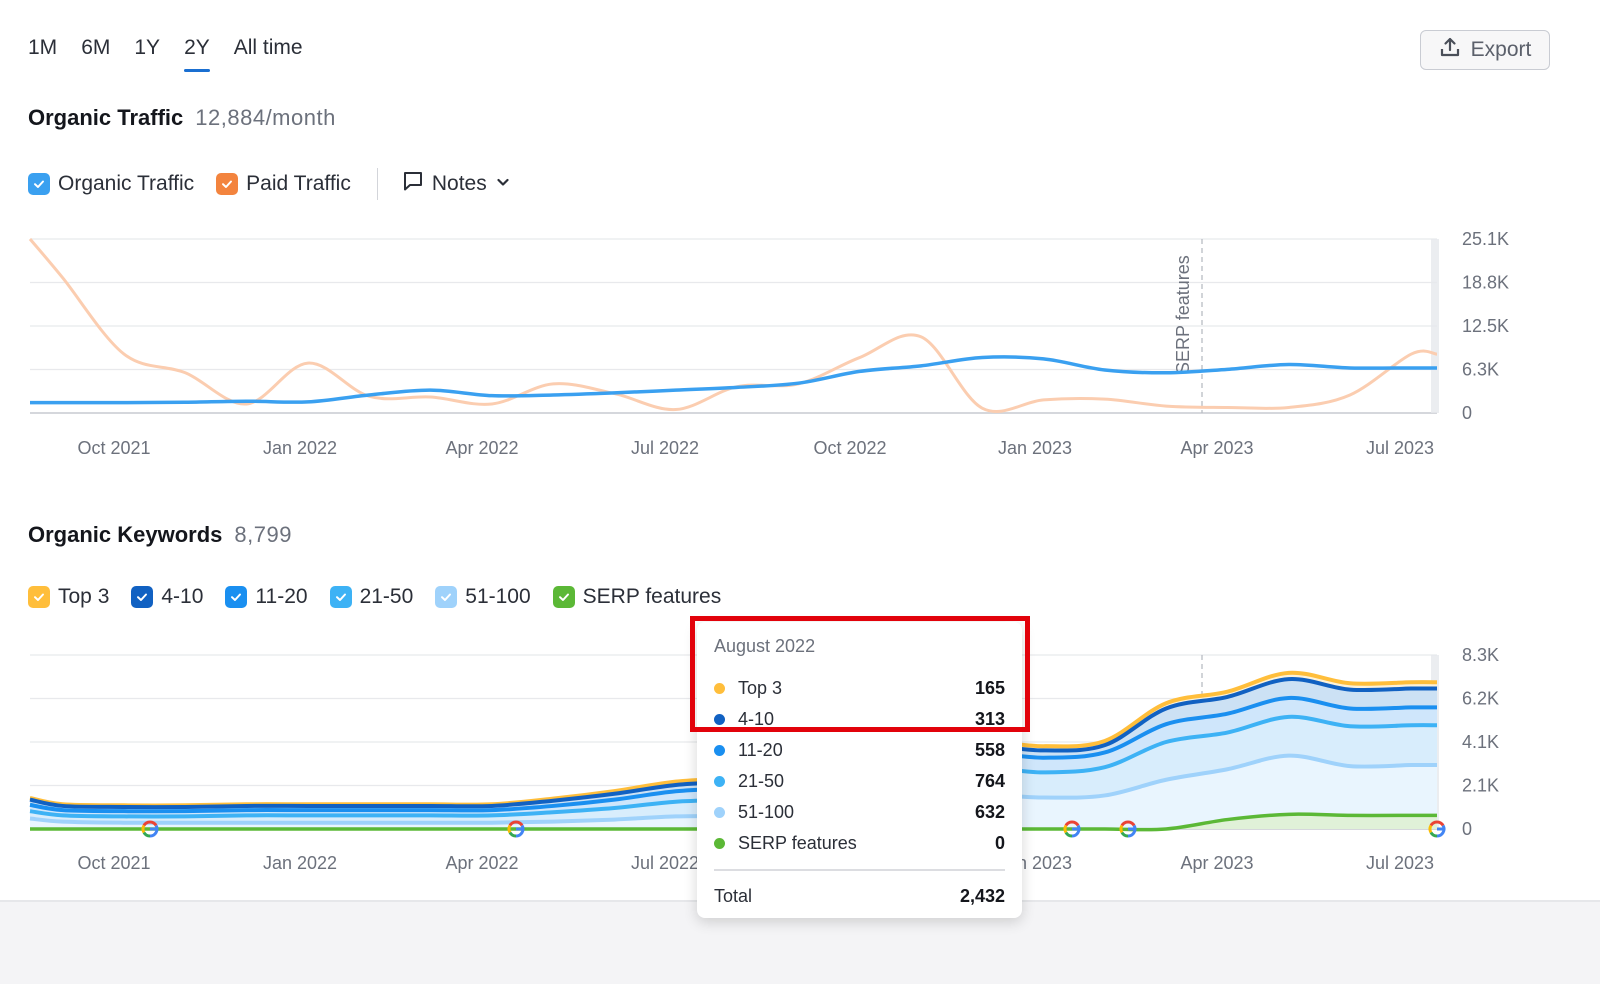 Image resolution: width=1600 pixels, height=984 pixels. I want to click on keywords-y-tick-label: 4.1K, so click(1480, 742).